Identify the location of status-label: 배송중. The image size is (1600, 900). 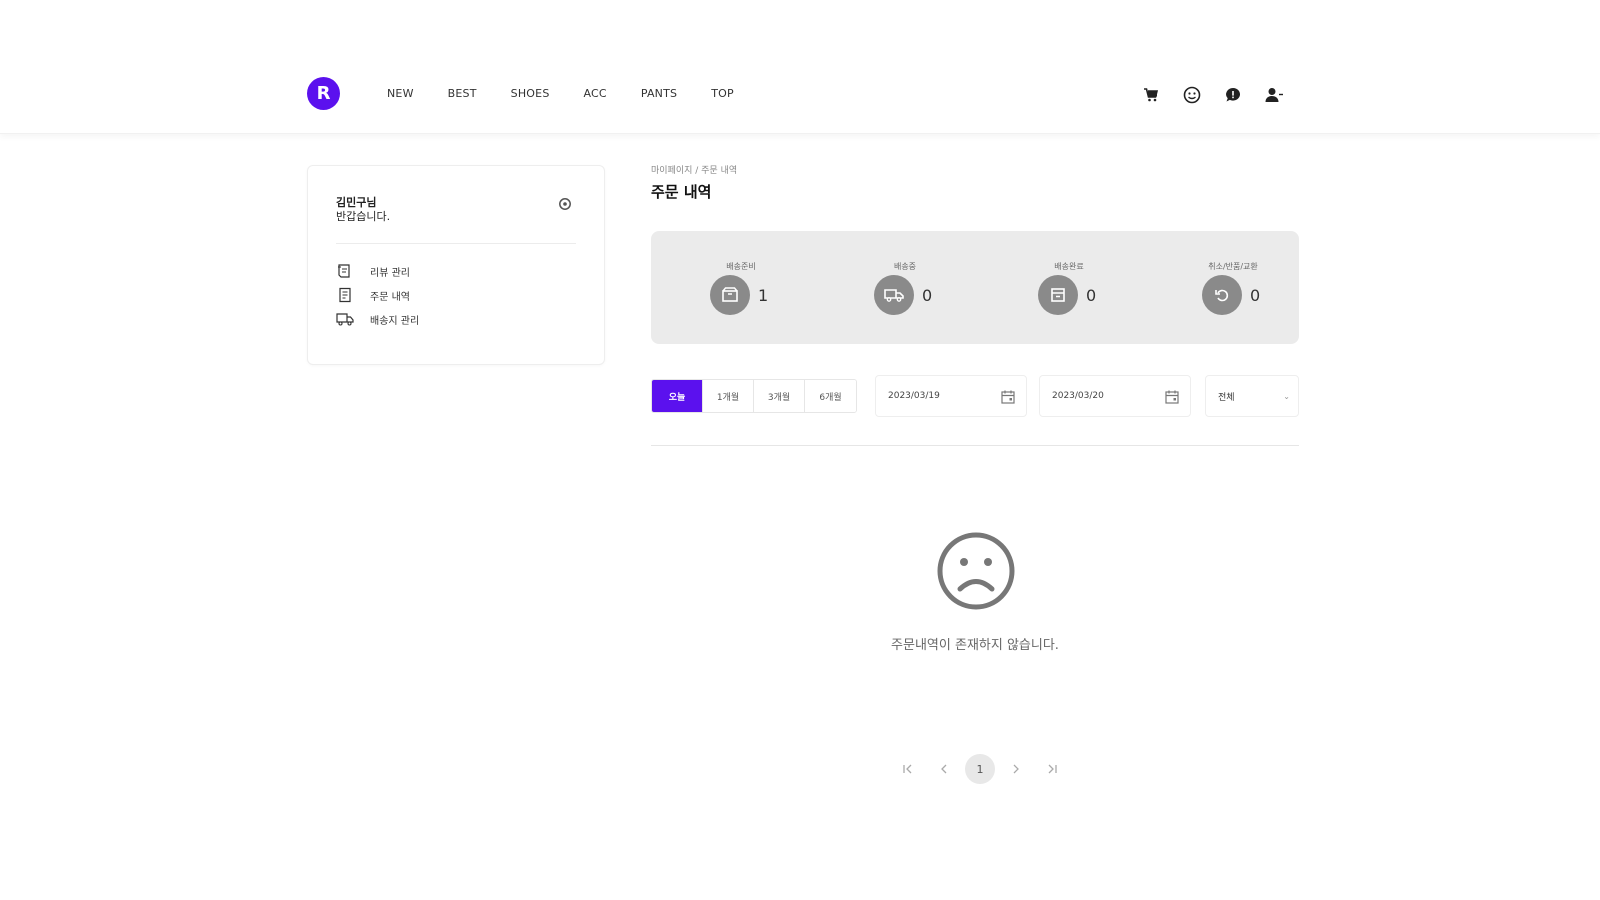
(905, 266).